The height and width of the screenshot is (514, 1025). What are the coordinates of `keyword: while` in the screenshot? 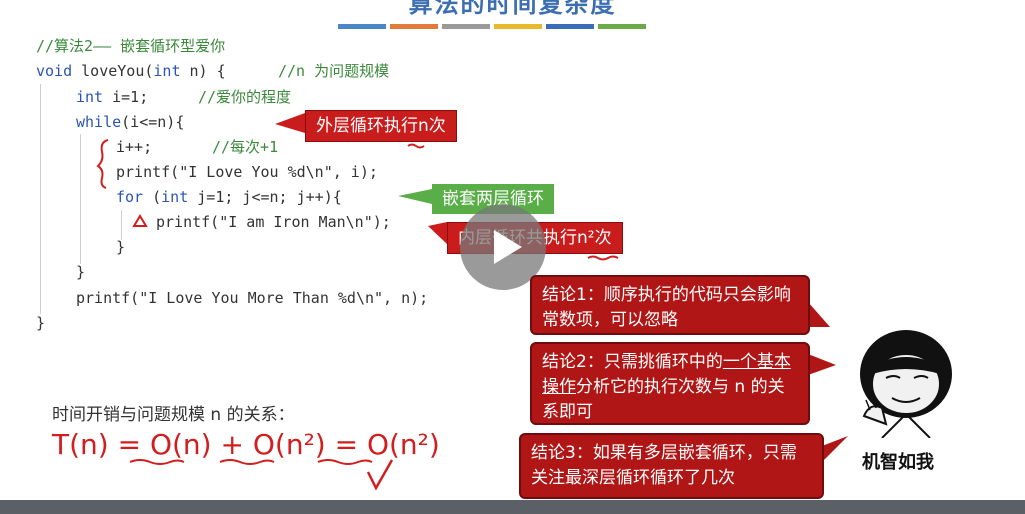 It's located at (99, 122).